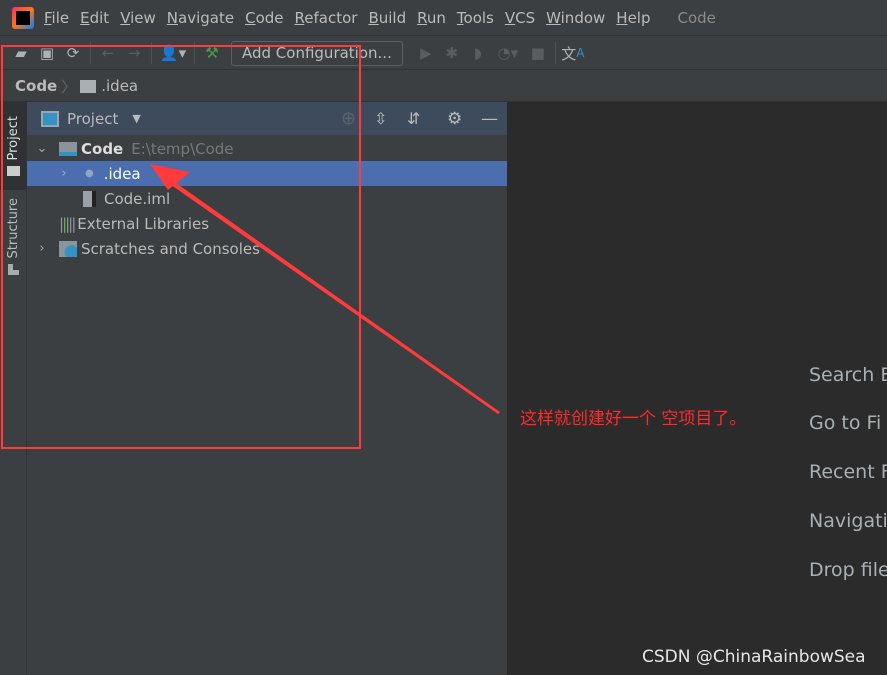 This screenshot has width=887, height=675. What do you see at coordinates (848, 375) in the screenshot?
I see `hint-search-everywhere: Search E` at bounding box center [848, 375].